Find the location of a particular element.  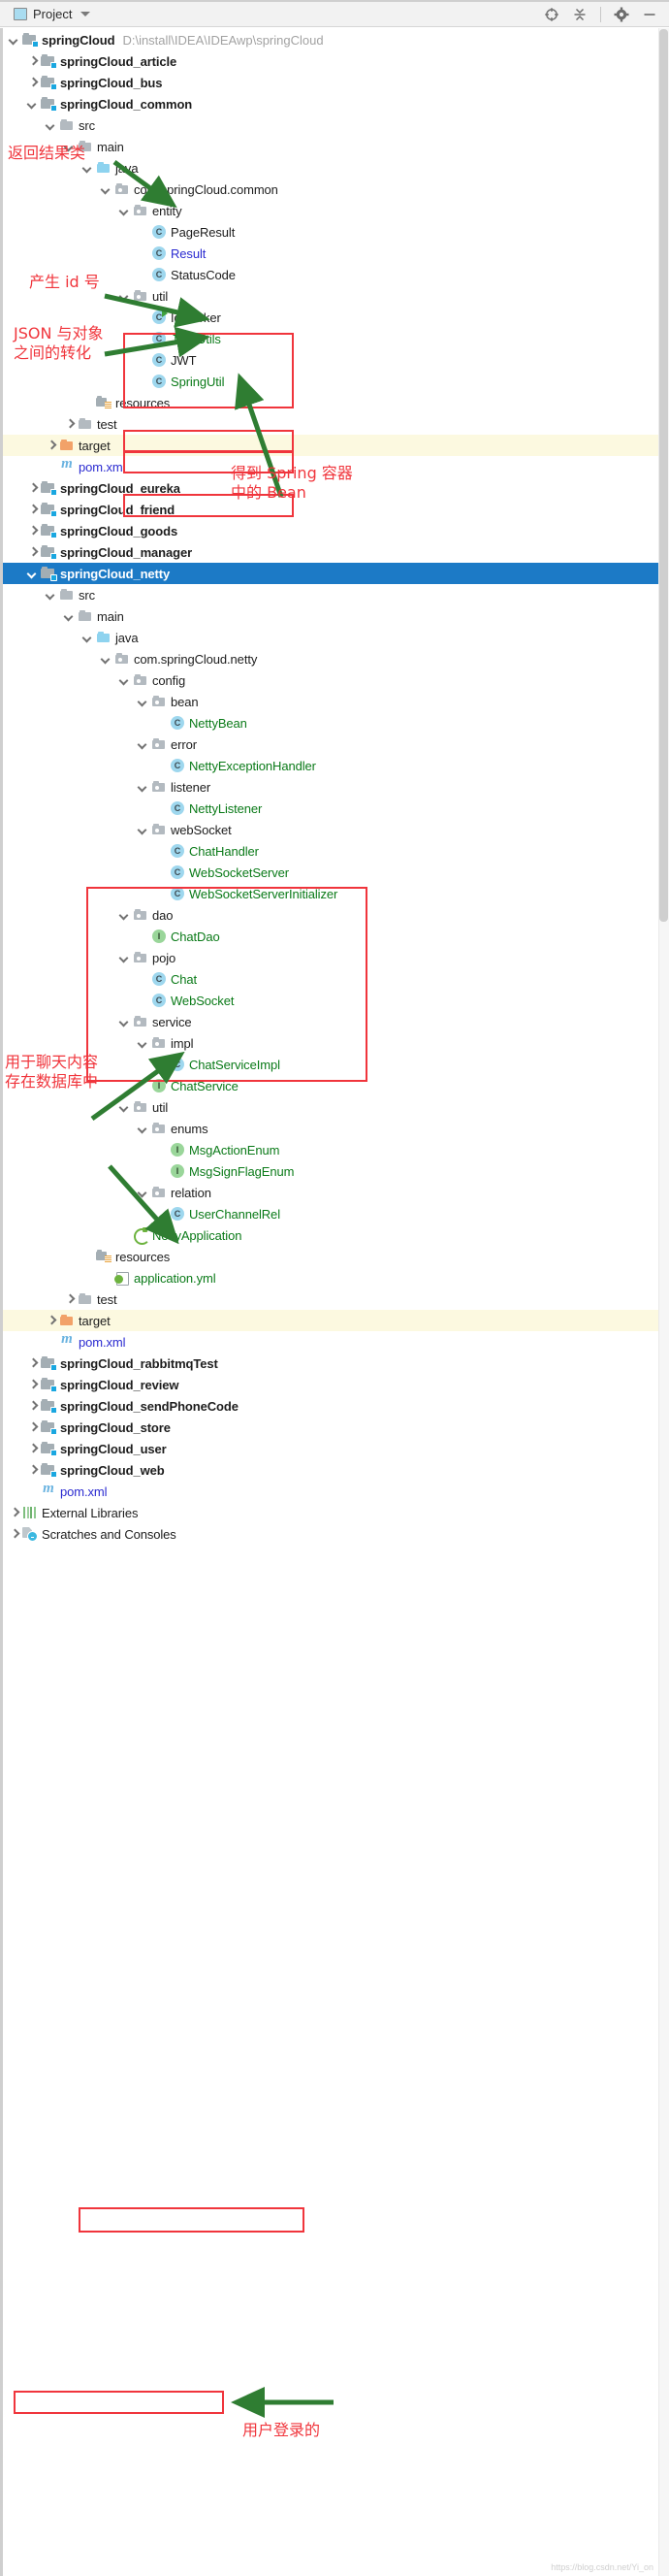

tree-row: enums is located at coordinates (335, 1128).